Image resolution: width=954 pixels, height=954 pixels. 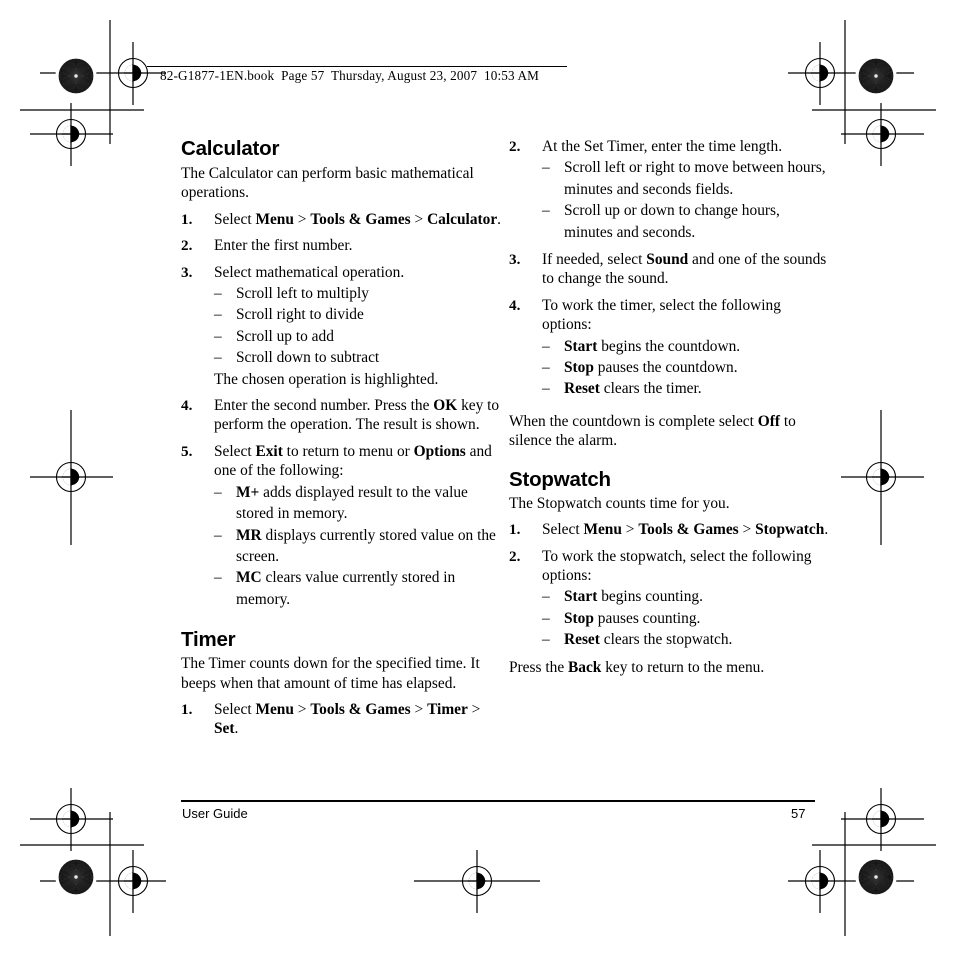 What do you see at coordinates (302, 294) in the screenshot?
I see `sub-option-text: Scroll left to multiply` at bounding box center [302, 294].